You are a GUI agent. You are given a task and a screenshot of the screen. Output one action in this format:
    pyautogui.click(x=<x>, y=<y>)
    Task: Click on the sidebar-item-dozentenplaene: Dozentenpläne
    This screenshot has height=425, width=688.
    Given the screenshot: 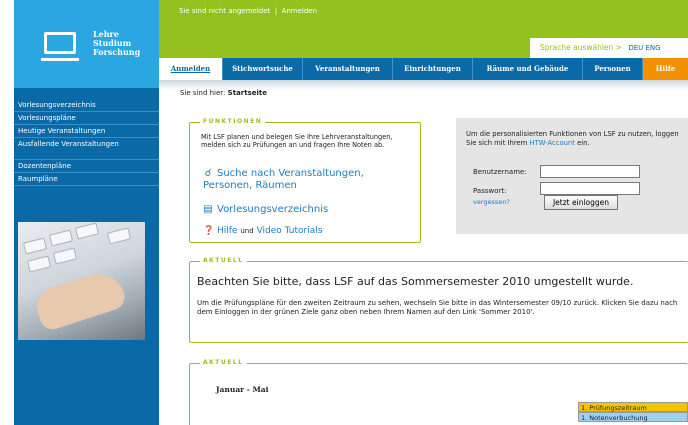 What is the action you would take?
    pyautogui.click(x=86, y=166)
    